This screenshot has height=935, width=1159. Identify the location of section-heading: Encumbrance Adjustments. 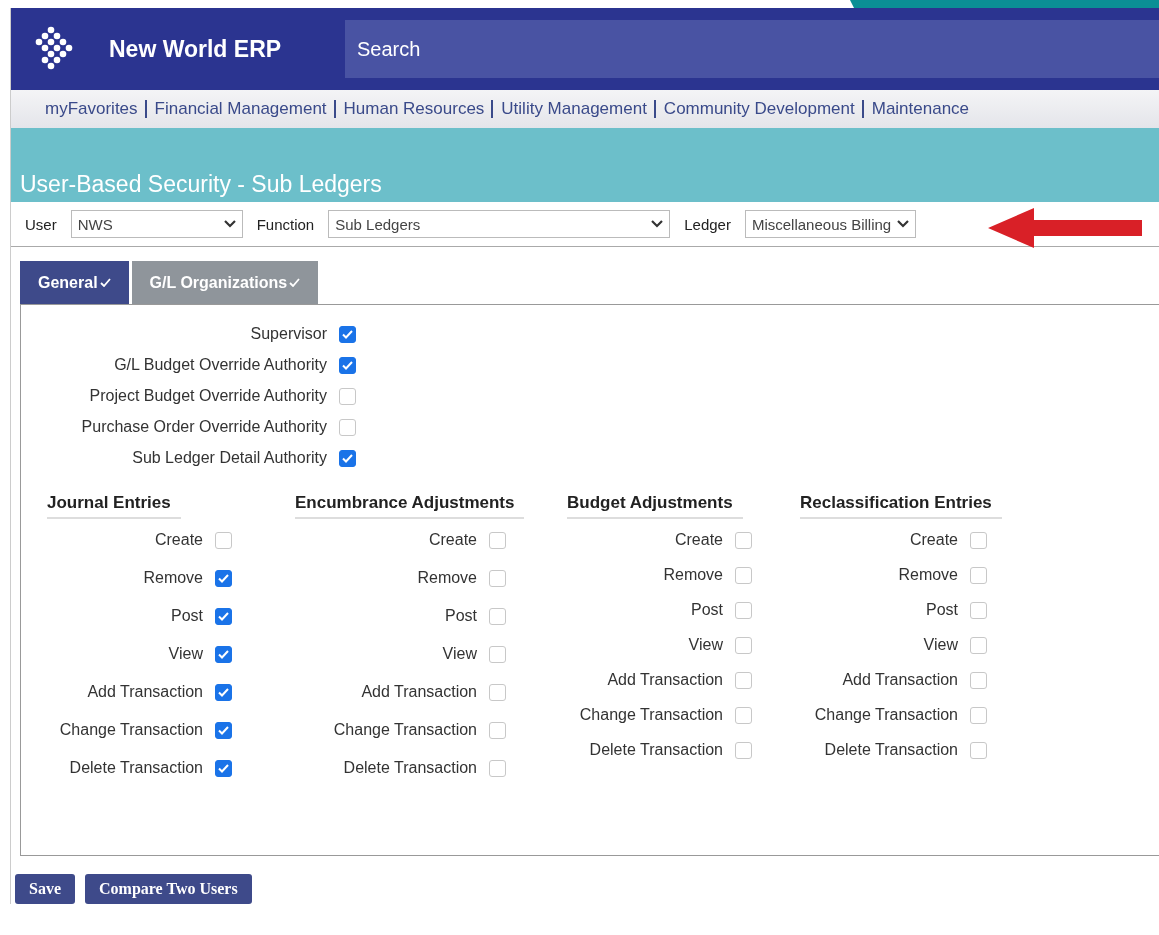
(410, 506).